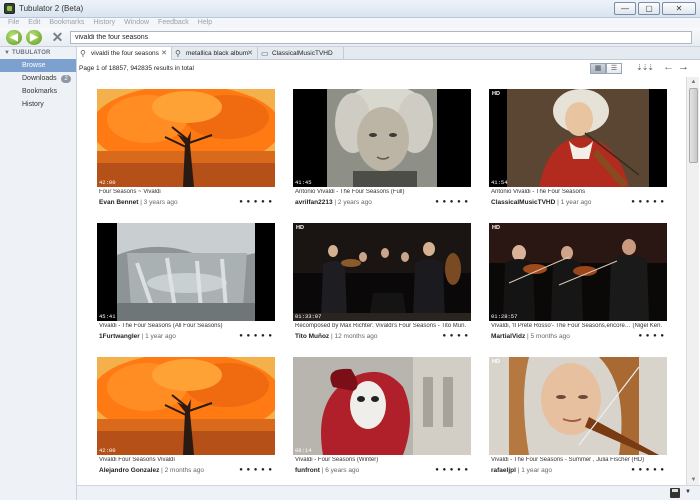 Image resolution: width=700 pixels, height=500 pixels. What do you see at coordinates (381, 37) in the screenshot?
I see `search-input` at bounding box center [381, 37].